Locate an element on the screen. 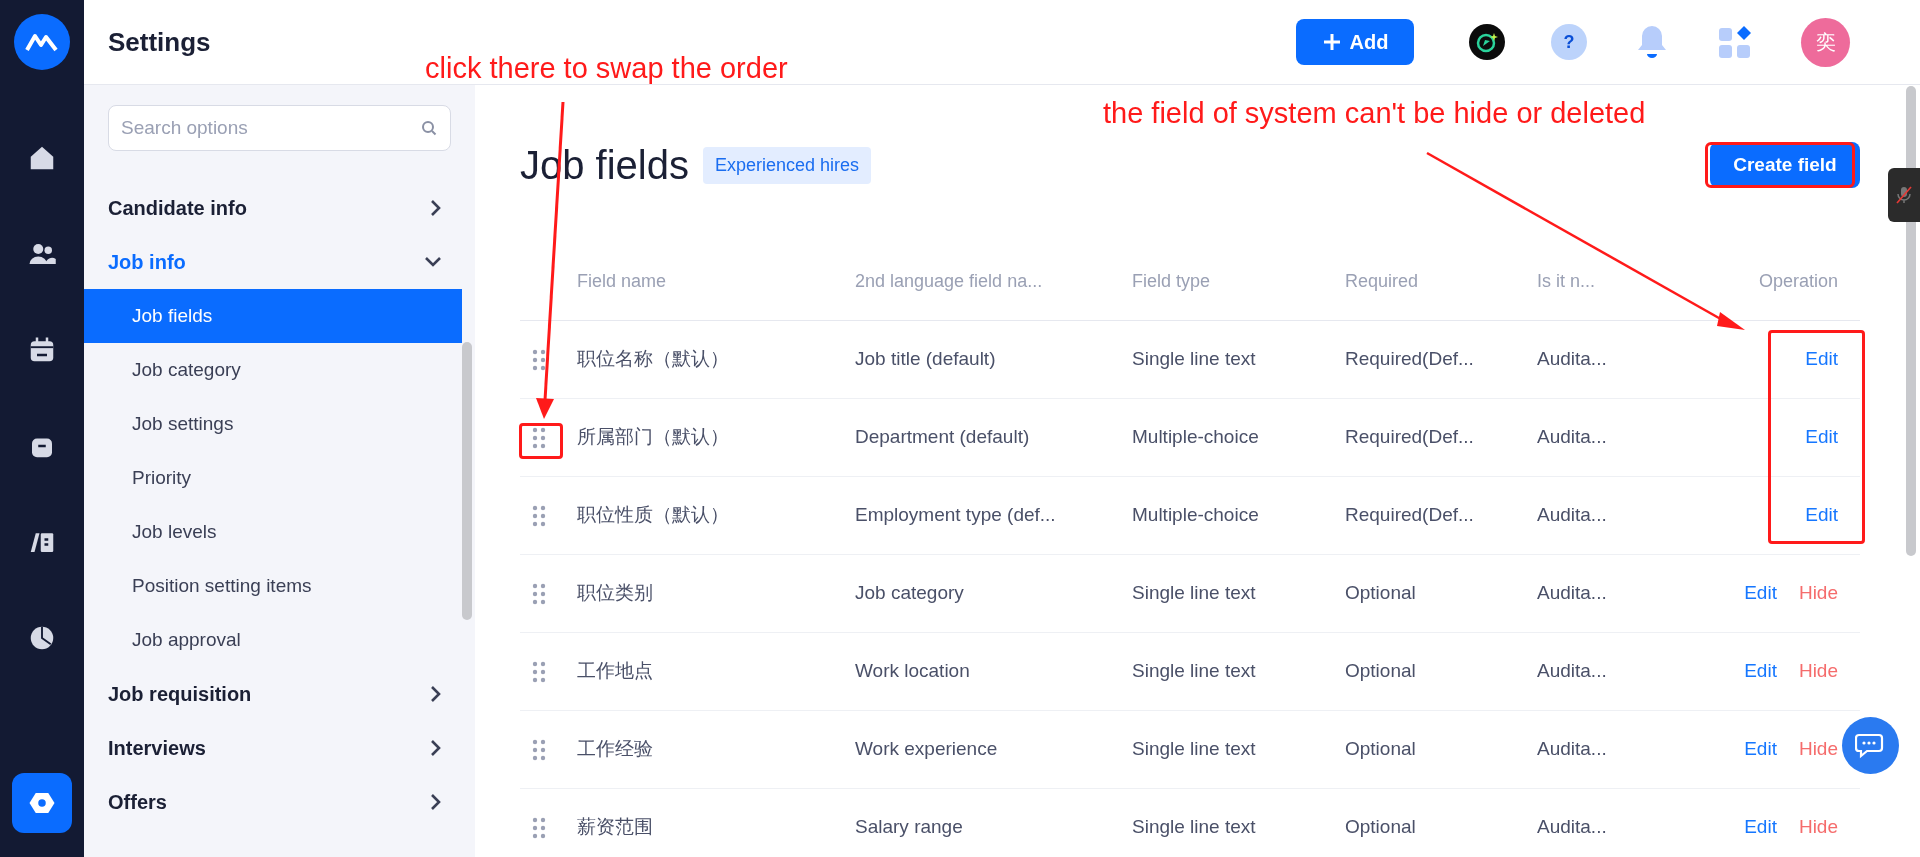 The height and width of the screenshot is (857, 1920). app-logo is located at coordinates (42, 42).